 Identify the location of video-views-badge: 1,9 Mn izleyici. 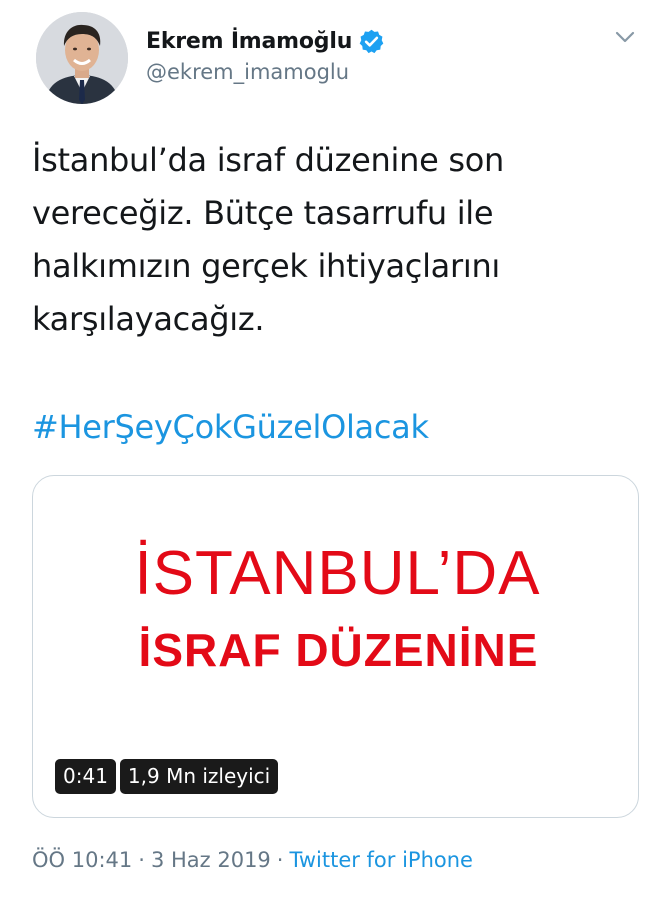
(199, 776).